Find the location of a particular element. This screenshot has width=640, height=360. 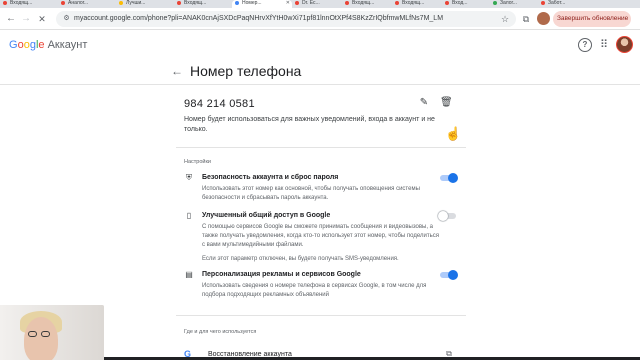

finish-update-button: Завершить обновление is located at coordinates (592, 19).